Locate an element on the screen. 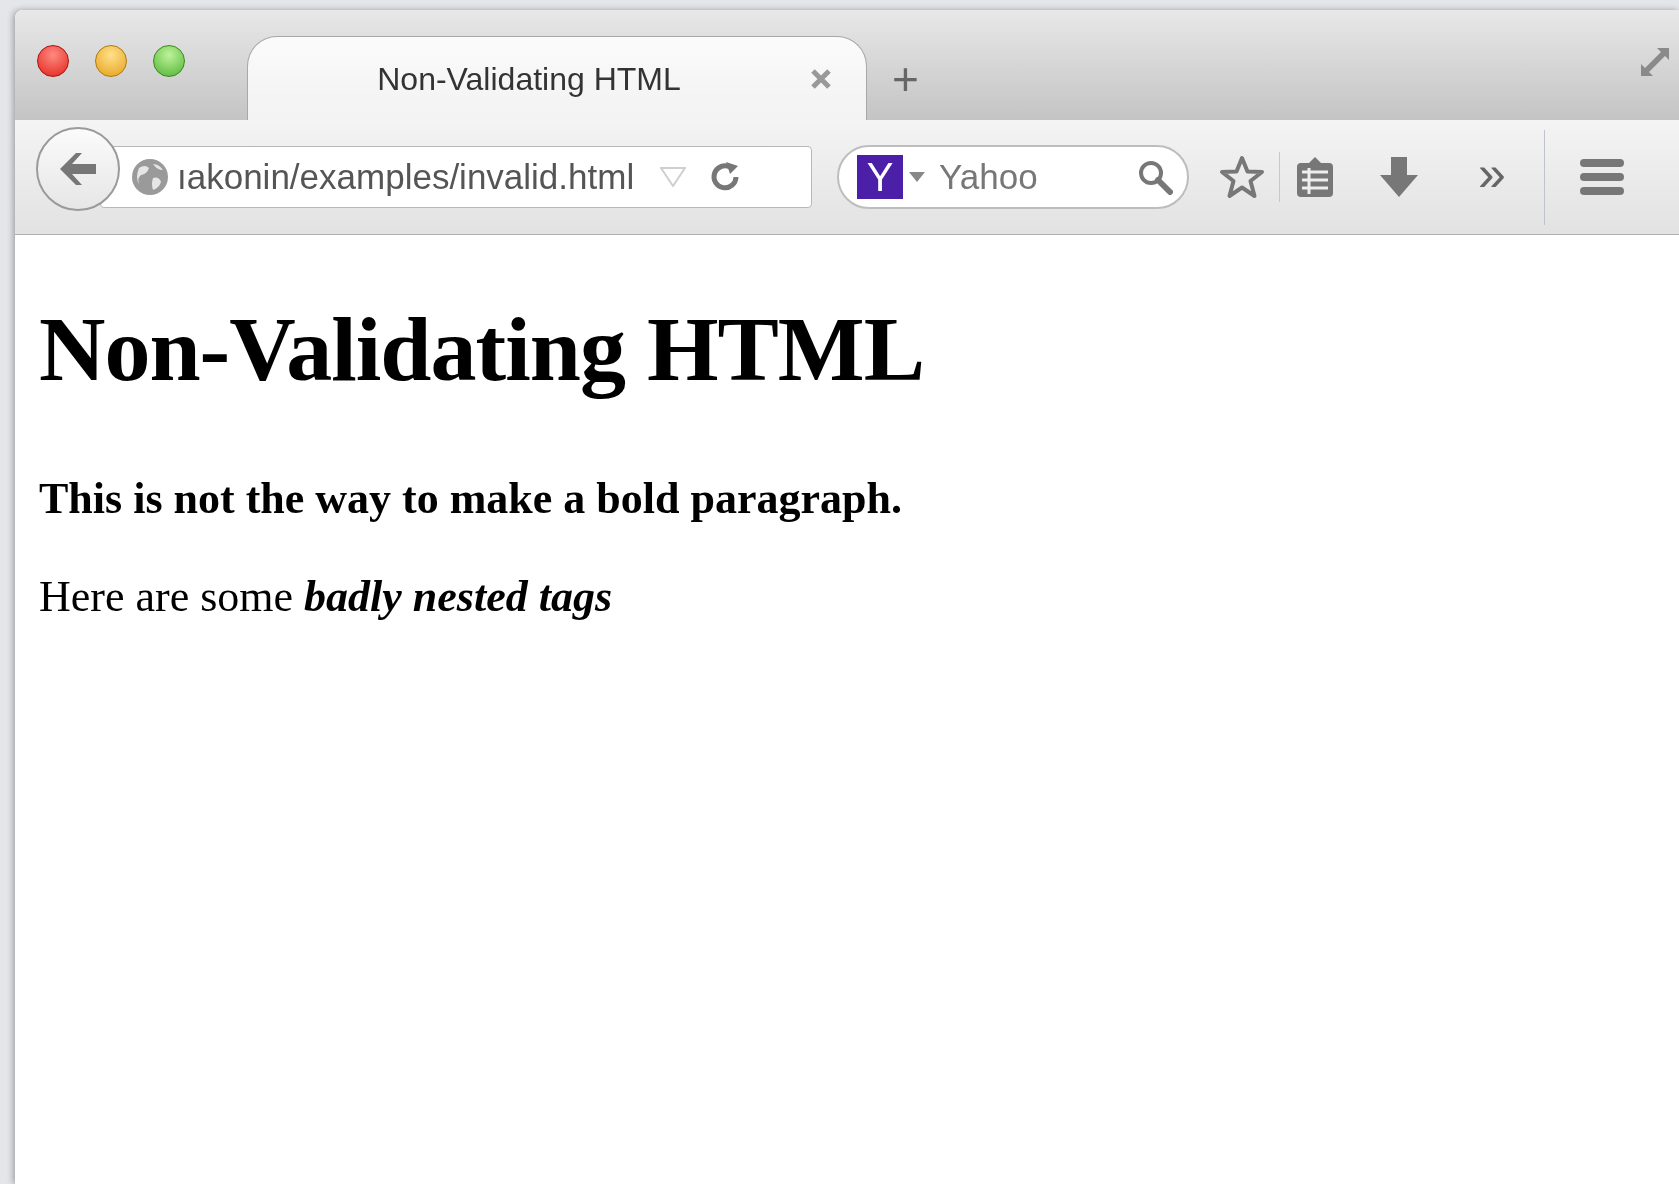 The width and height of the screenshot is (1679, 1184). search-field: Y Yahoo is located at coordinates (1013, 177).